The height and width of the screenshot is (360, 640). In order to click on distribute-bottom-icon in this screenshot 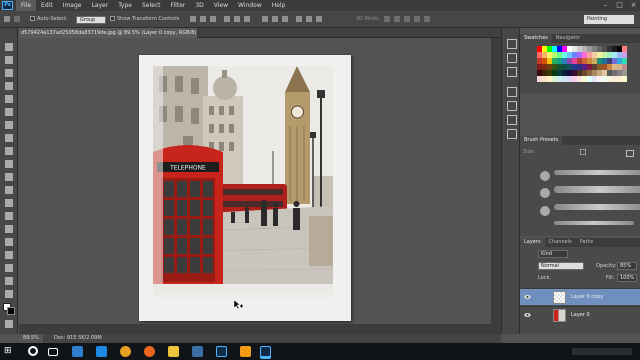, I will do `click(285, 19)`.